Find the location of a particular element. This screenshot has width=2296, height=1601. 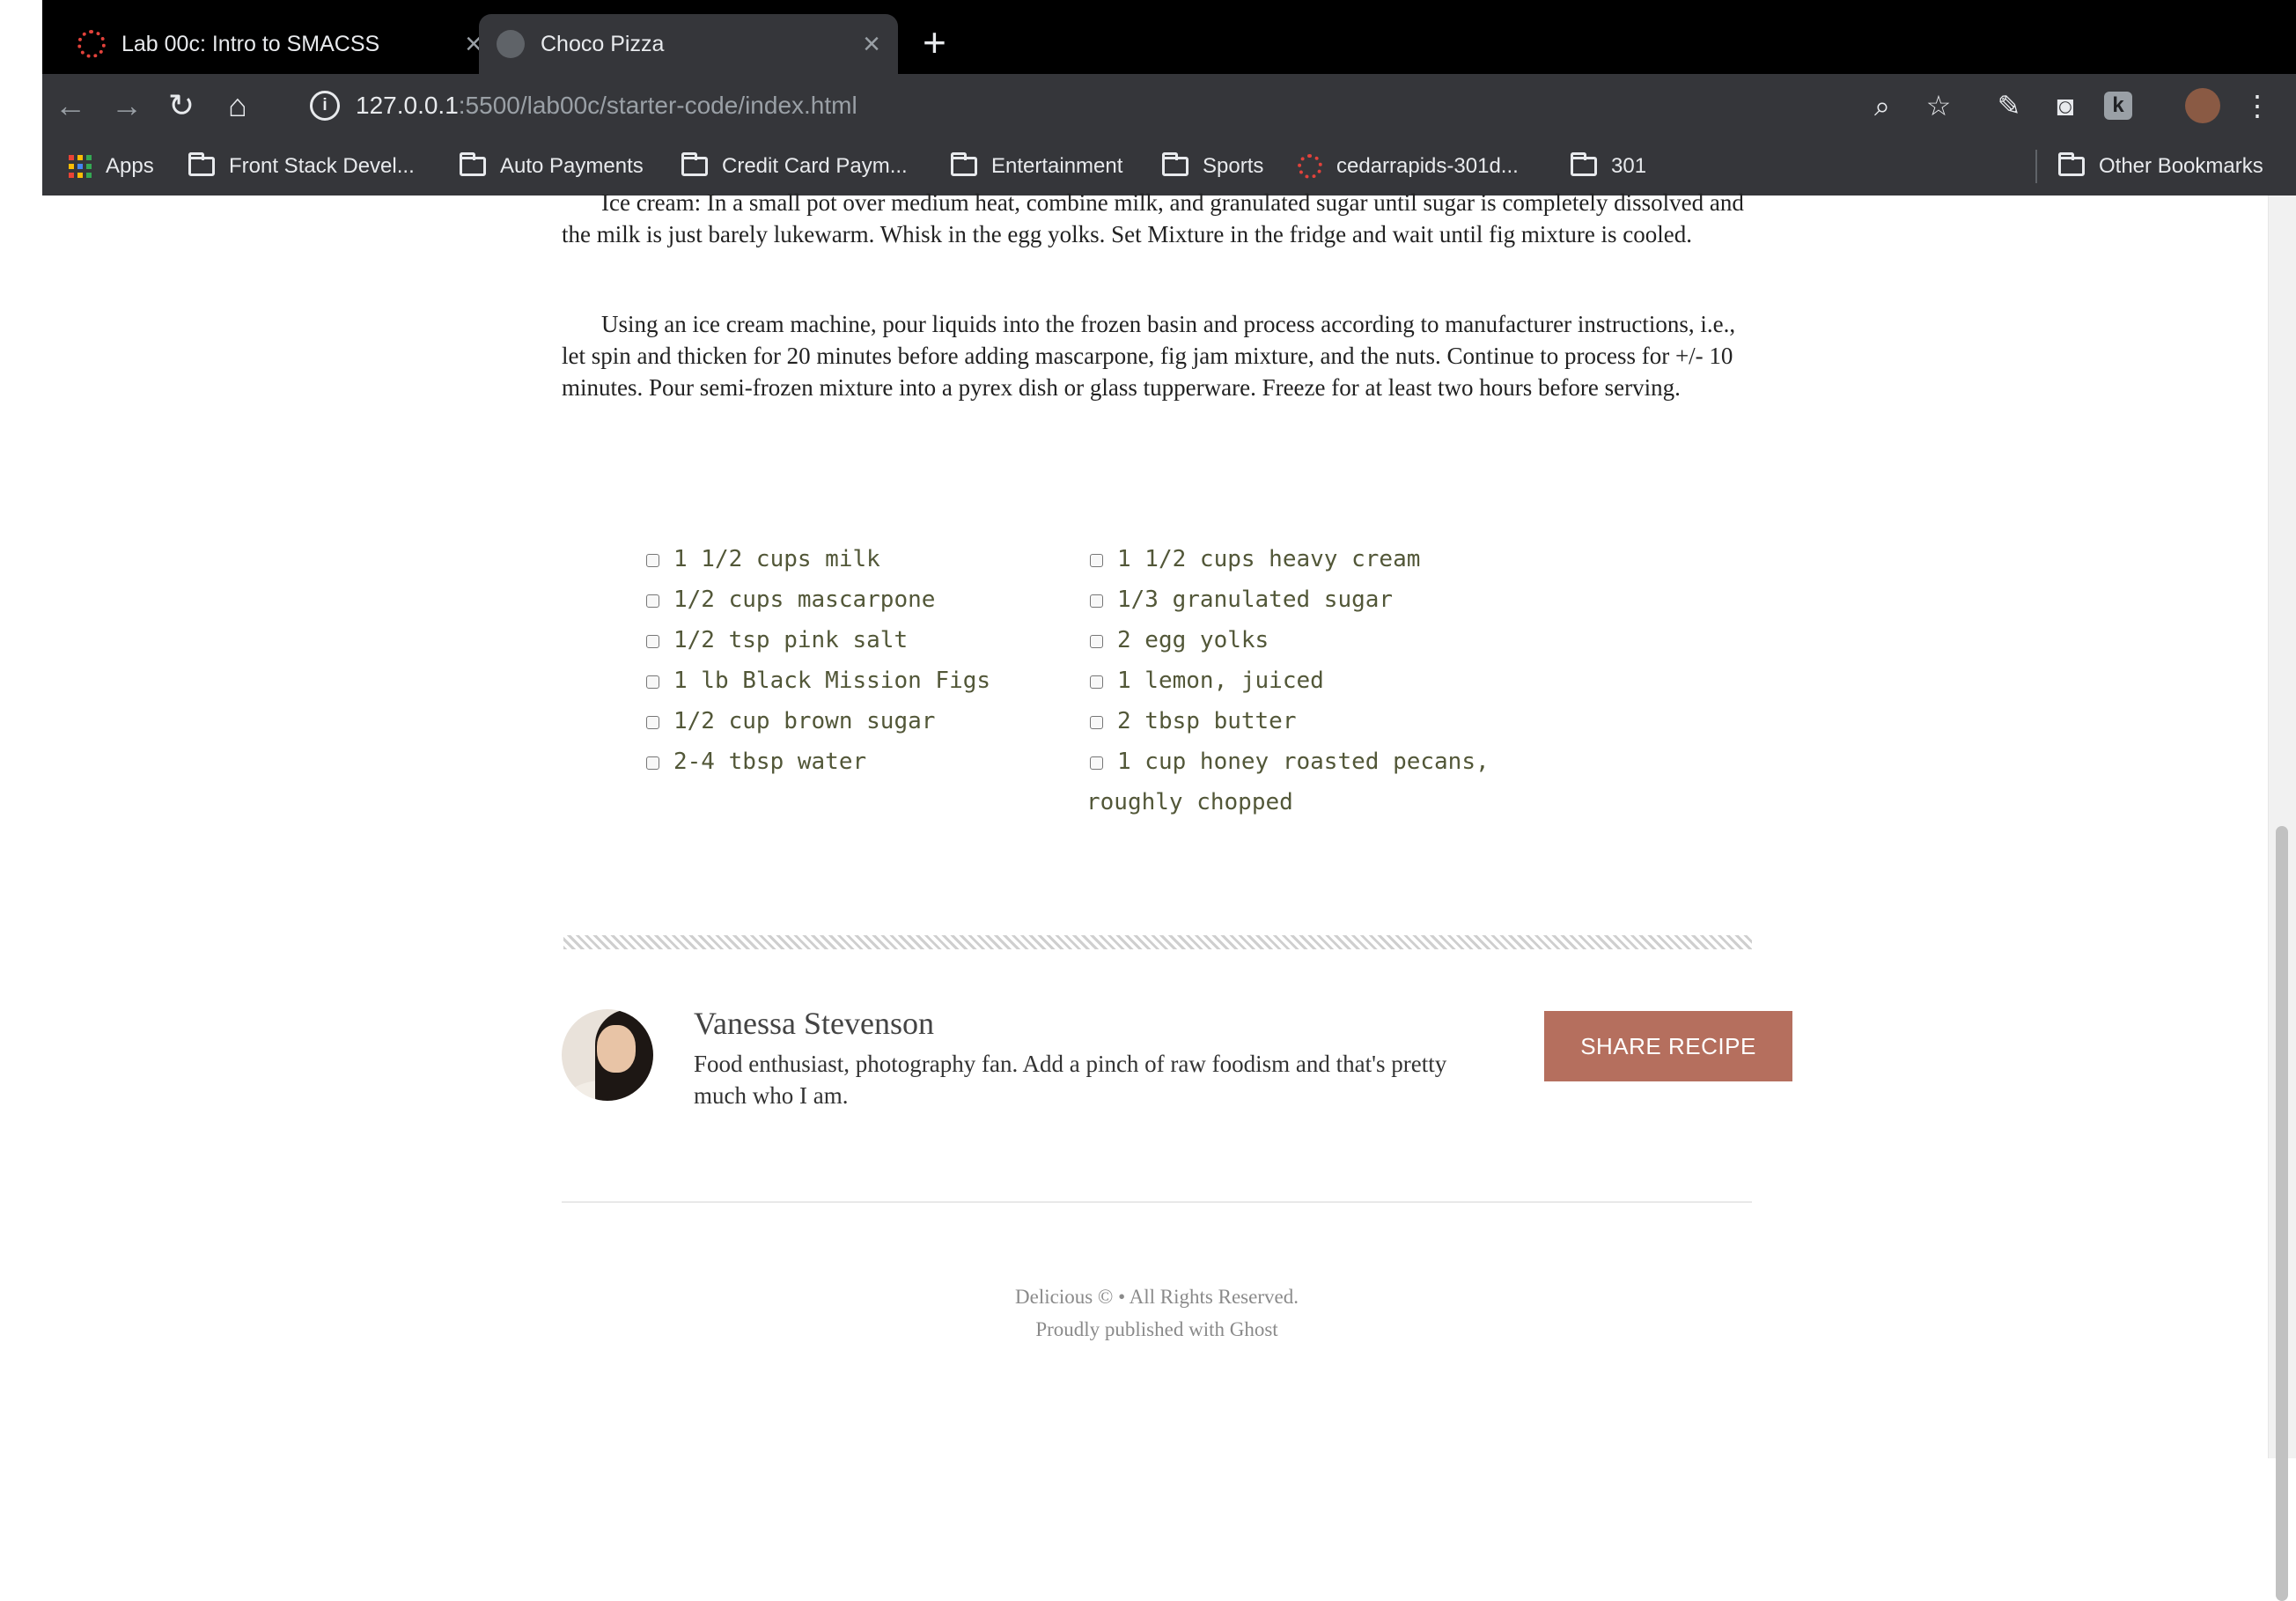

ingredient-item: 2 tbsp butter is located at coordinates (1288, 721).